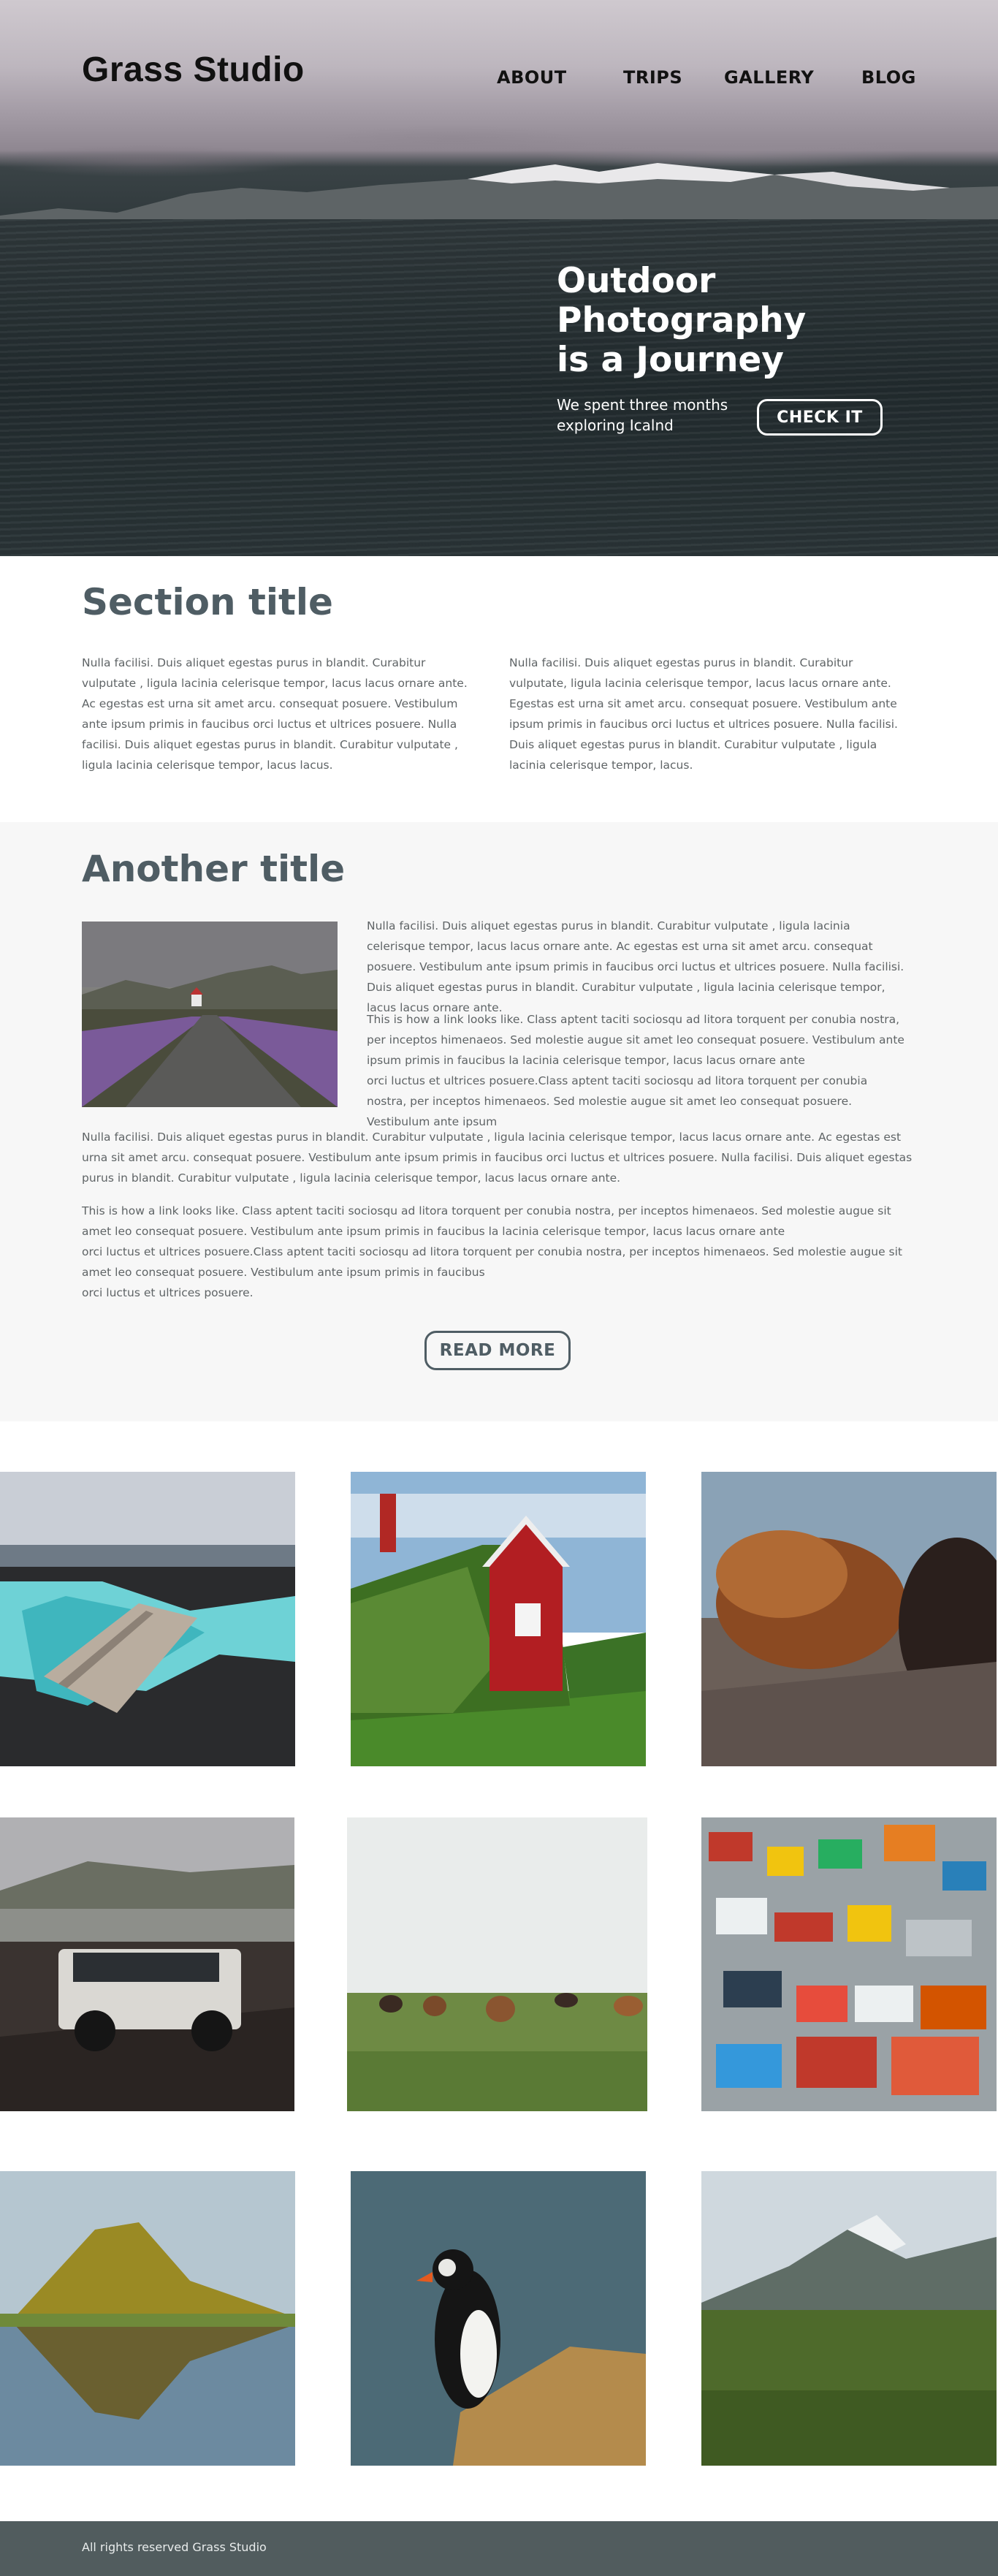  I want to click on gallery-image-horse-mane, so click(849, 1619).